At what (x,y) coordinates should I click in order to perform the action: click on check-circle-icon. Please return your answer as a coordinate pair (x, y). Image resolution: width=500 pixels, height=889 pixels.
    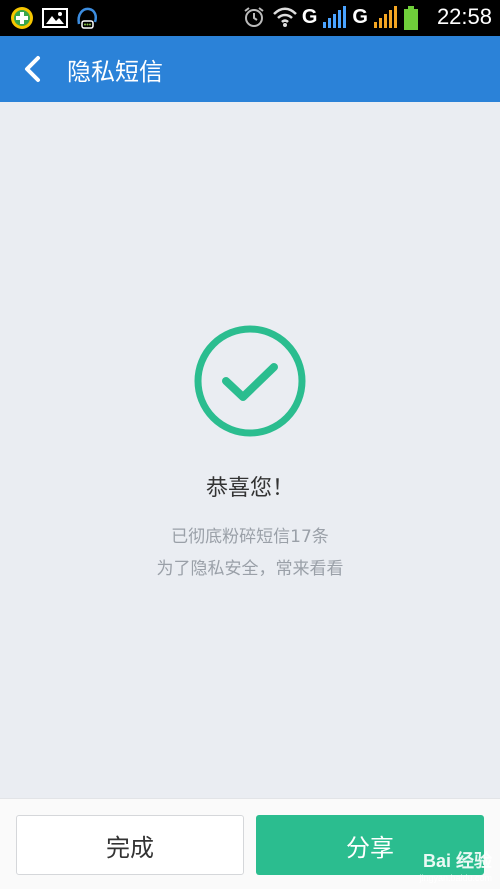
    Looking at the image, I should click on (250, 381).